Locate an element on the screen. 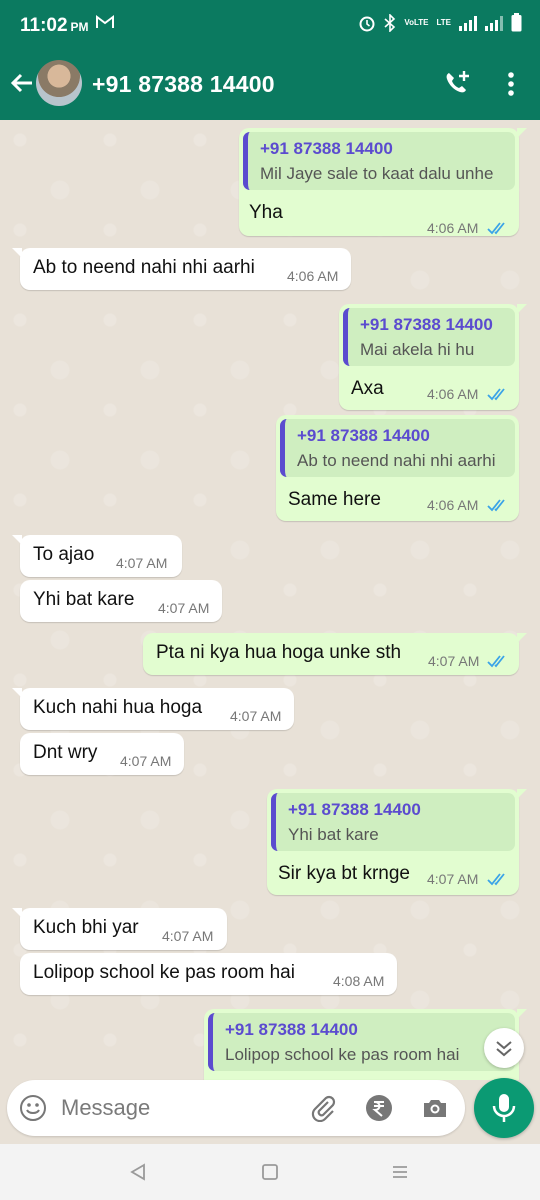 This screenshot has height=1200, width=540. chevron-double-down-icon is located at coordinates (504, 1049).